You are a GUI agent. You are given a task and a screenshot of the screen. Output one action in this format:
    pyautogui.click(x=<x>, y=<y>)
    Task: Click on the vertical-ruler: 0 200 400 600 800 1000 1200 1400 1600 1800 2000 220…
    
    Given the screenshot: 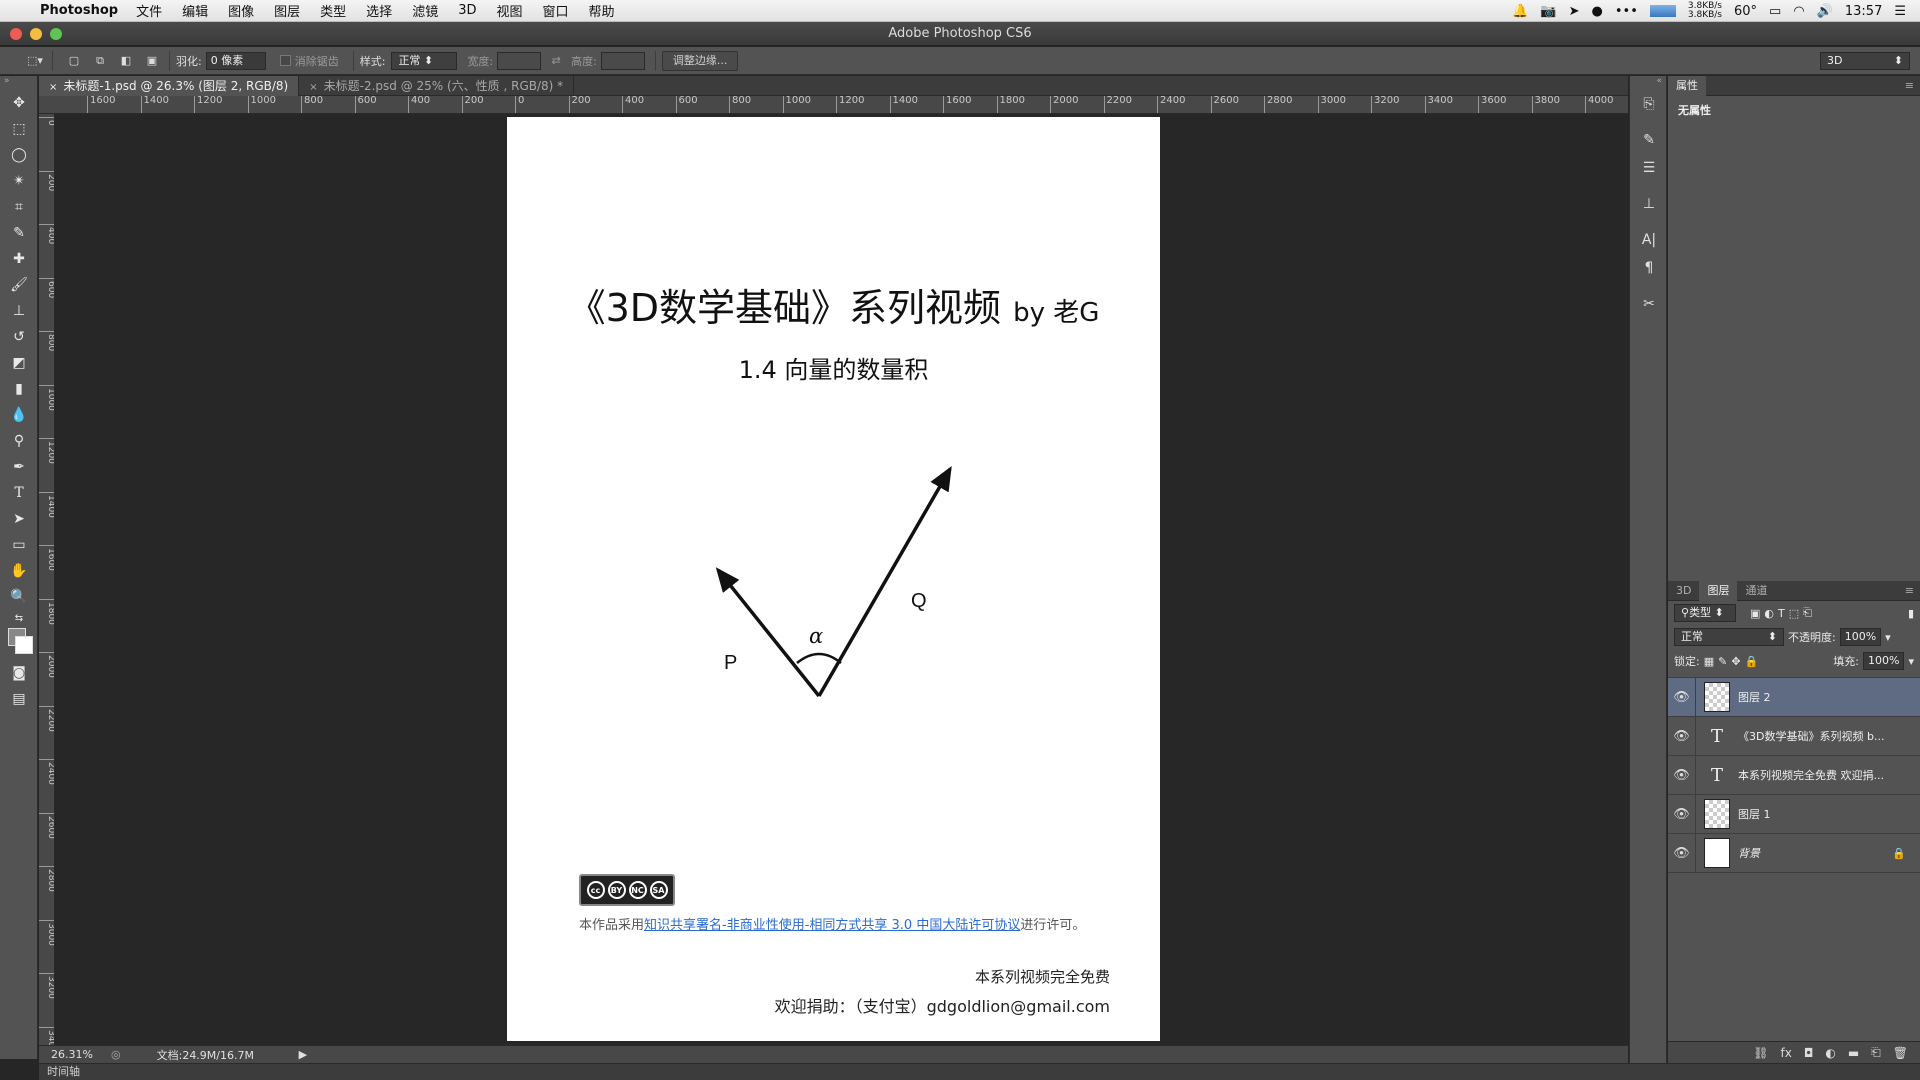 What is the action you would take?
    pyautogui.click(x=47, y=579)
    